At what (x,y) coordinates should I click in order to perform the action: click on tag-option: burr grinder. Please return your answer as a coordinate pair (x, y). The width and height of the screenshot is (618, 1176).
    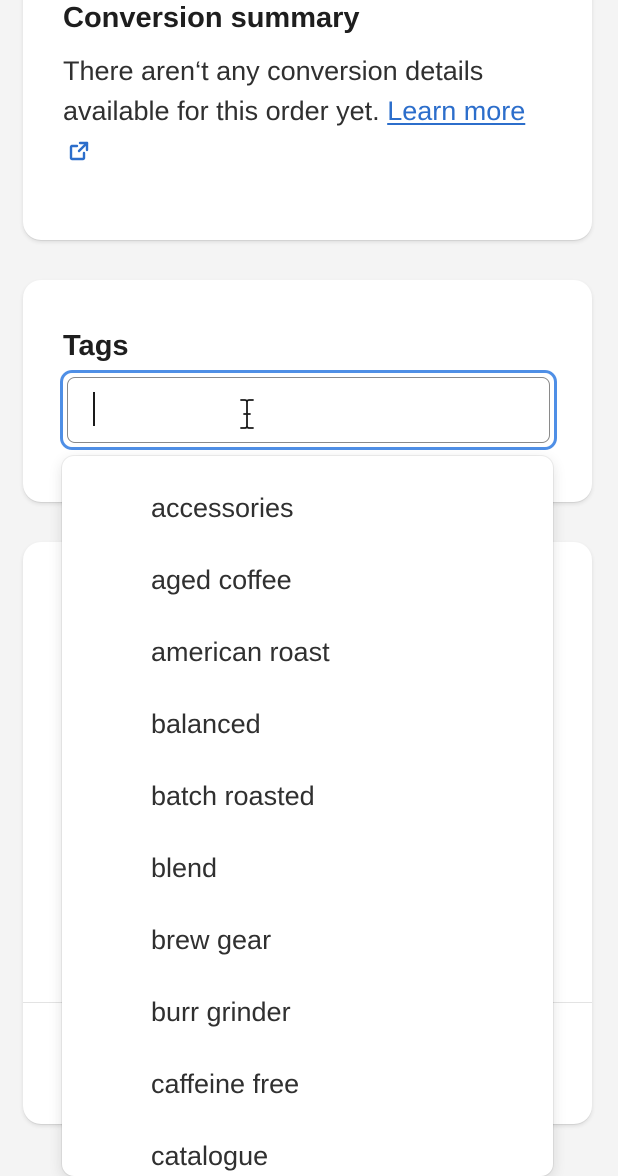
    Looking at the image, I should click on (307, 1012).